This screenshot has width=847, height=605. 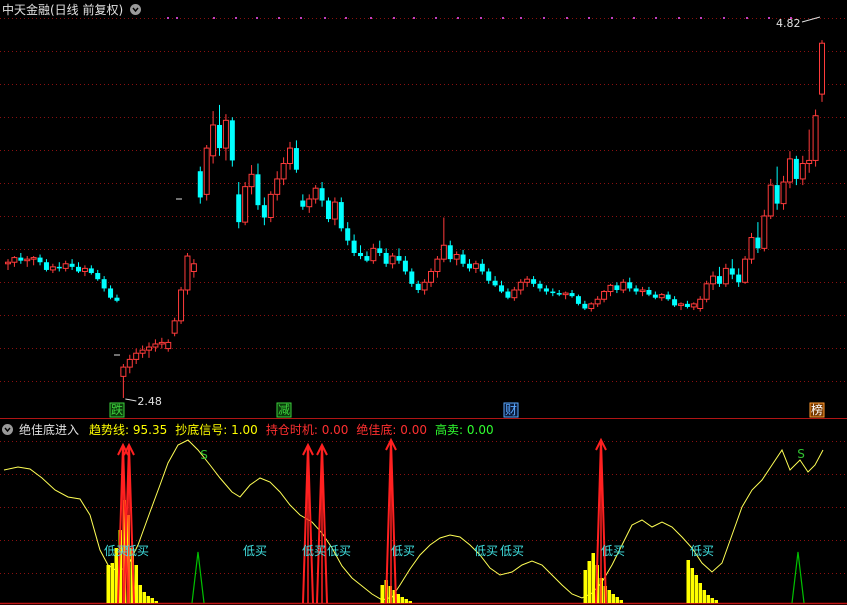 I want to click on indicator-label: 高卖:, so click(x=449, y=430).